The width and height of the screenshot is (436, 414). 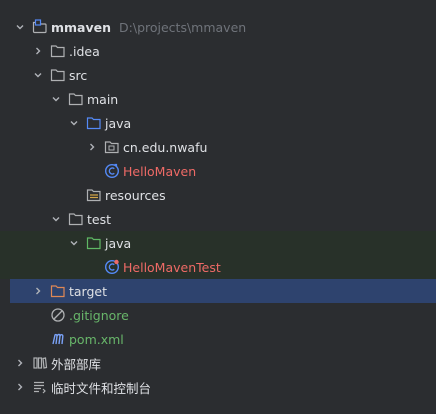 I want to click on tree-node-hello-maven-test: HelloMavenTest, so click(x=218, y=267).